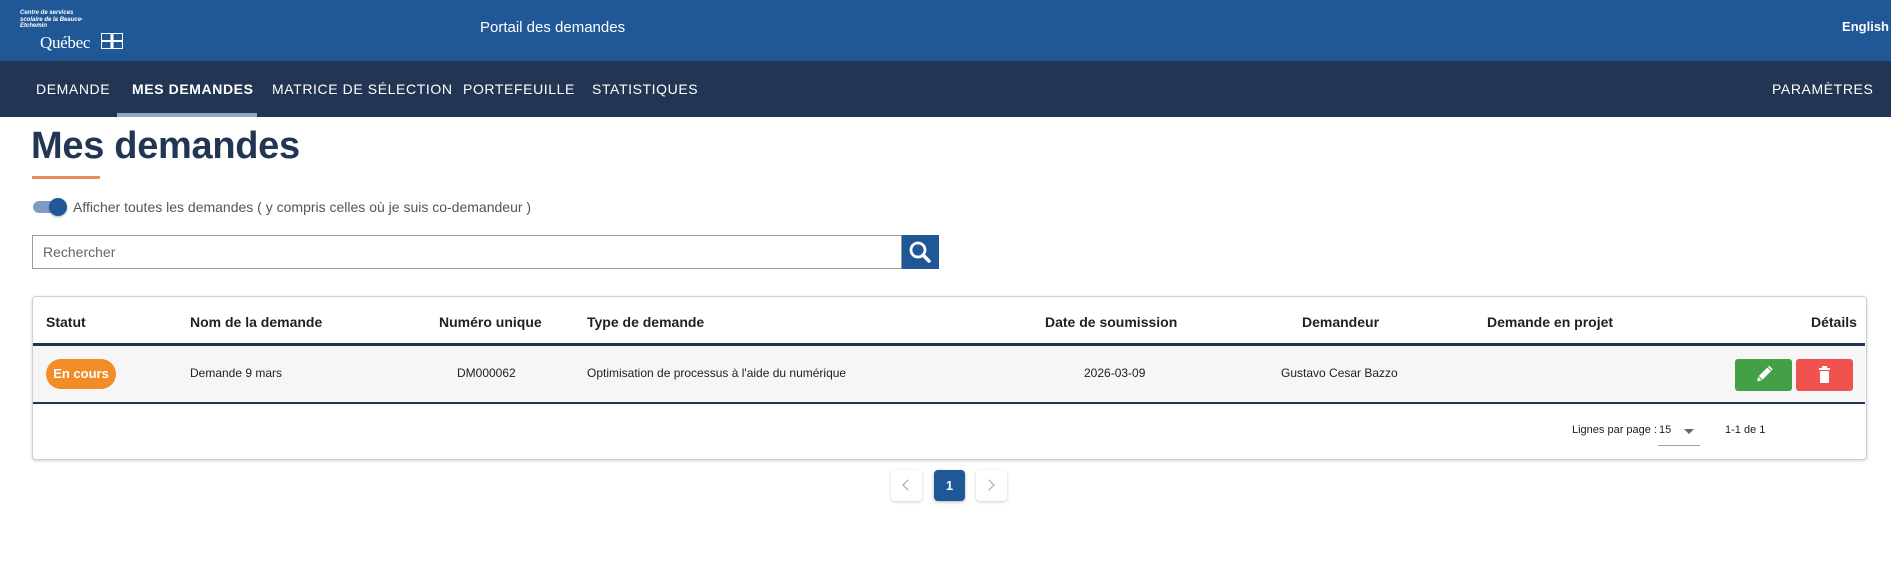 The width and height of the screenshot is (1891, 572). Describe the element at coordinates (949, 403) in the screenshot. I see `table-row-divider` at that location.